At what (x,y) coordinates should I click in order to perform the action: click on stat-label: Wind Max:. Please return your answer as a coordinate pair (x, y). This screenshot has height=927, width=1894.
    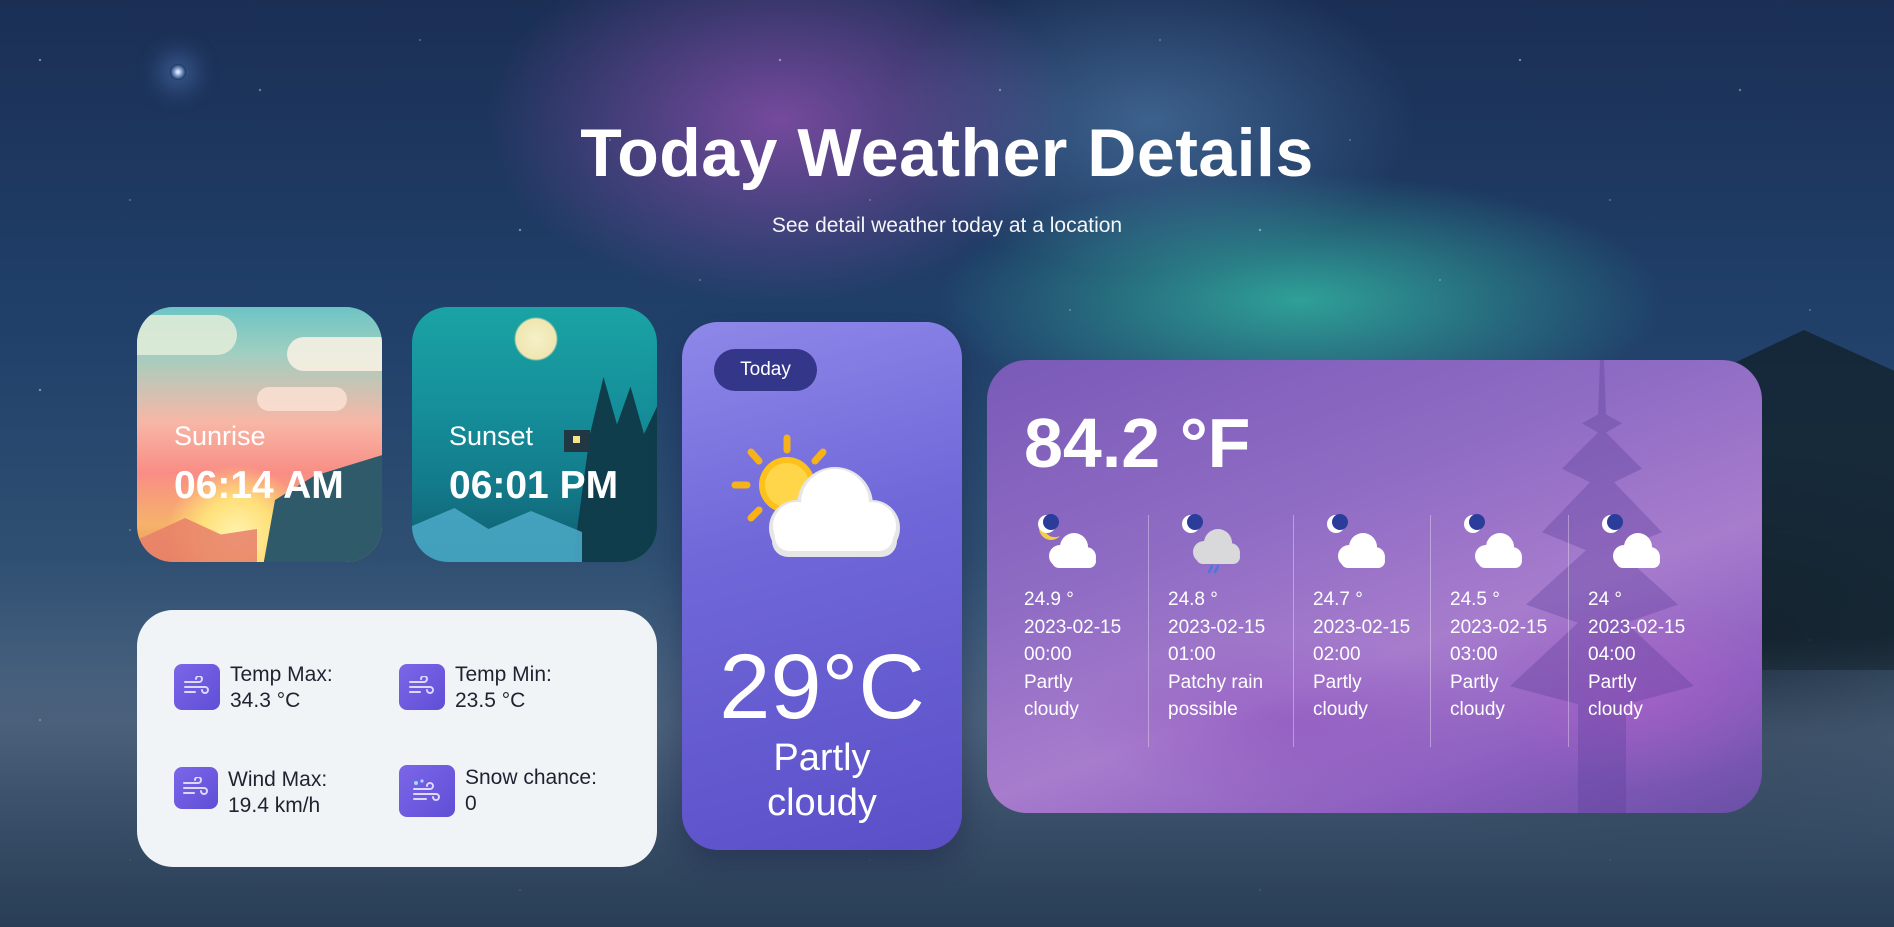
    Looking at the image, I should click on (278, 779).